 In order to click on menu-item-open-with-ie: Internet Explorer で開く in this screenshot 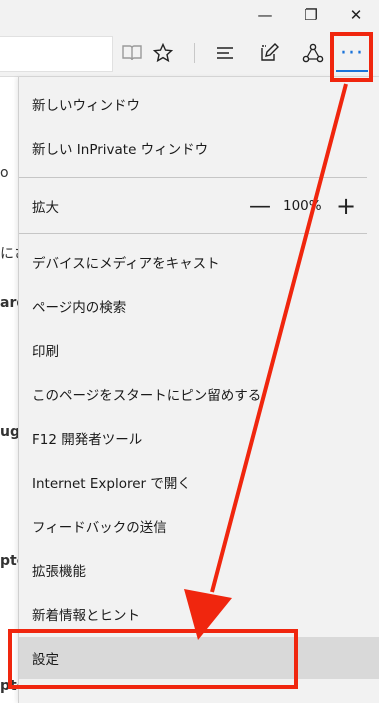, I will do `click(199, 482)`.